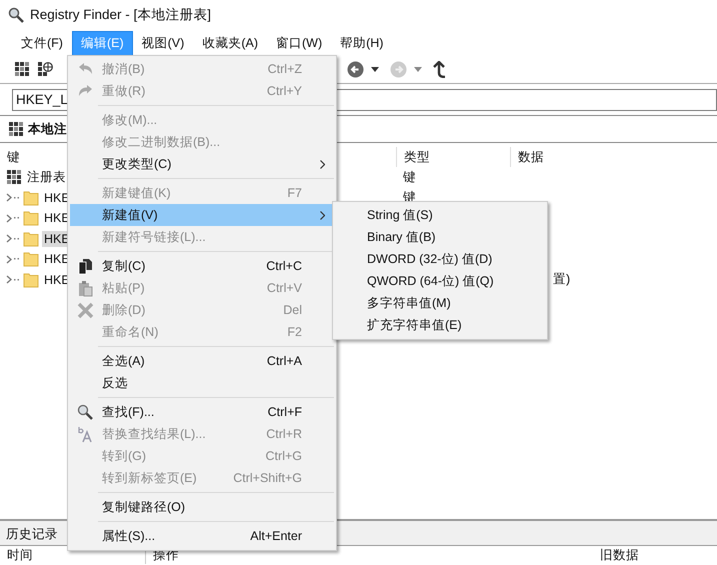  Describe the element at coordinates (202, 215) in the screenshot. I see `menu-item: 新建值(V)` at that location.